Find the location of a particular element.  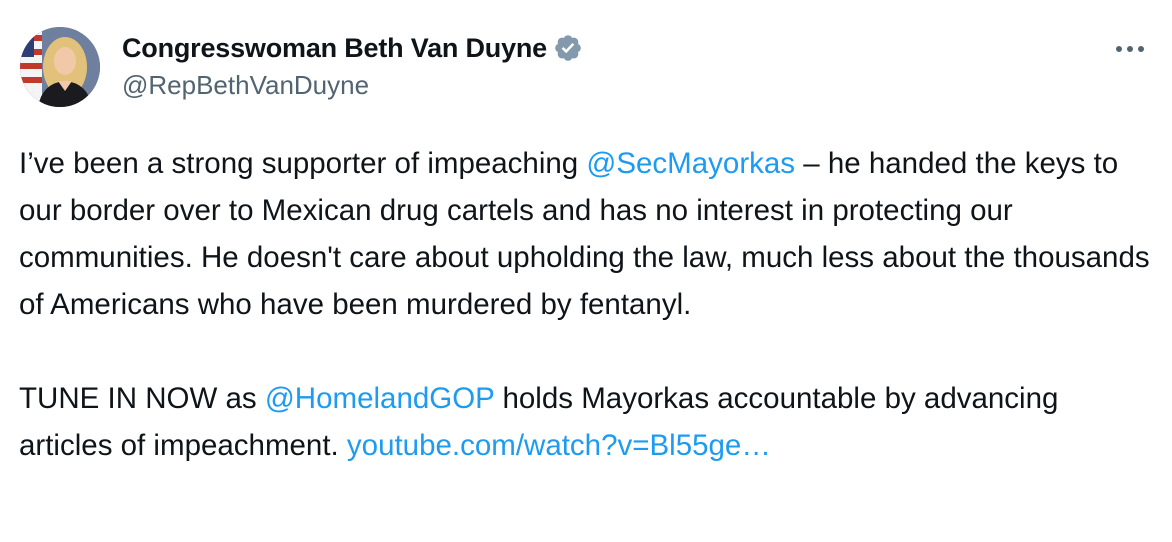

verified-badge-icon is located at coordinates (568, 48).